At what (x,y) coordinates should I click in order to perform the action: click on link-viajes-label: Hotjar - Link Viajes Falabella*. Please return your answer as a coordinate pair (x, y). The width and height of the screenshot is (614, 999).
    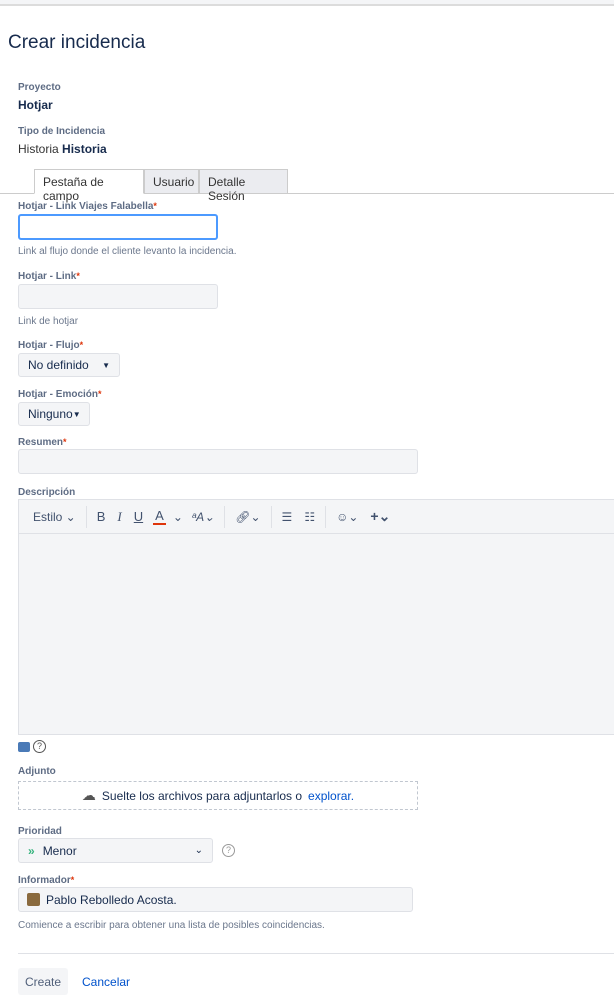
    Looking at the image, I should click on (87, 206).